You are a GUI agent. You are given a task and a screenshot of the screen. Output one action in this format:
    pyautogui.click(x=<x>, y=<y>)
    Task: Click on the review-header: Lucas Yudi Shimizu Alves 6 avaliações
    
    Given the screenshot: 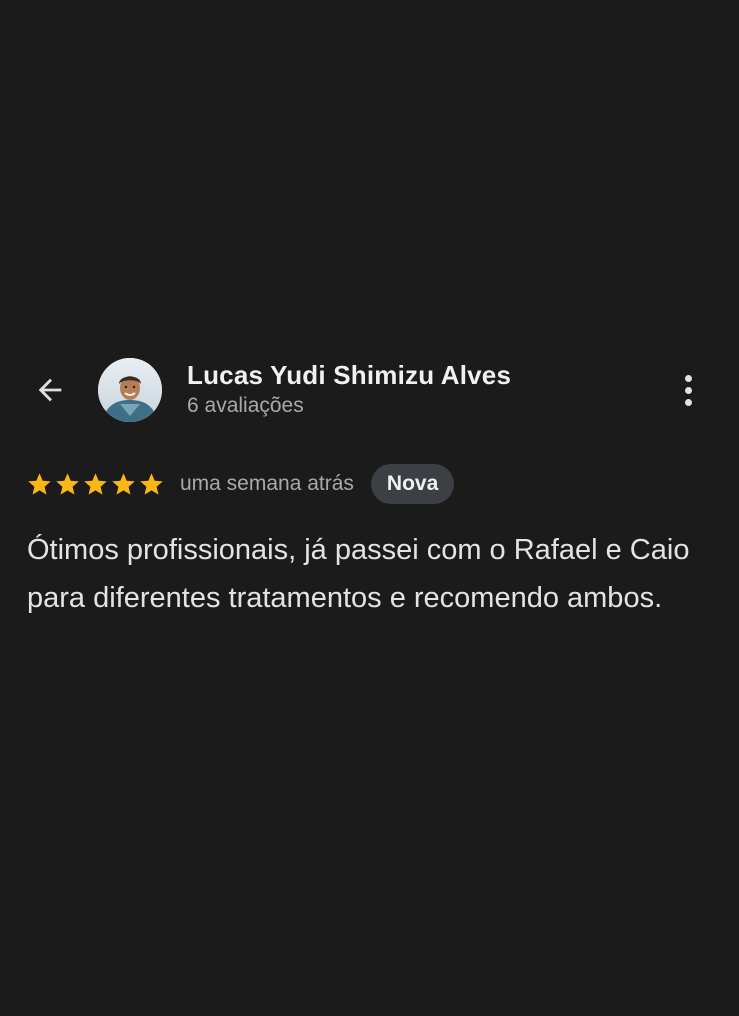 What is the action you would take?
    pyautogui.click(x=369, y=390)
    